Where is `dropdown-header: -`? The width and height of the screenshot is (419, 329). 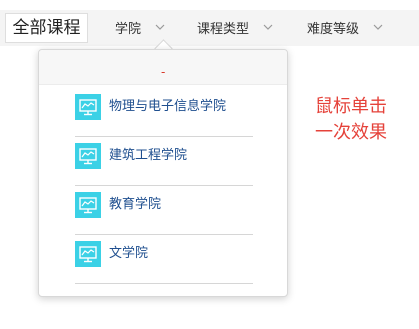
dropdown-header: - is located at coordinates (163, 67).